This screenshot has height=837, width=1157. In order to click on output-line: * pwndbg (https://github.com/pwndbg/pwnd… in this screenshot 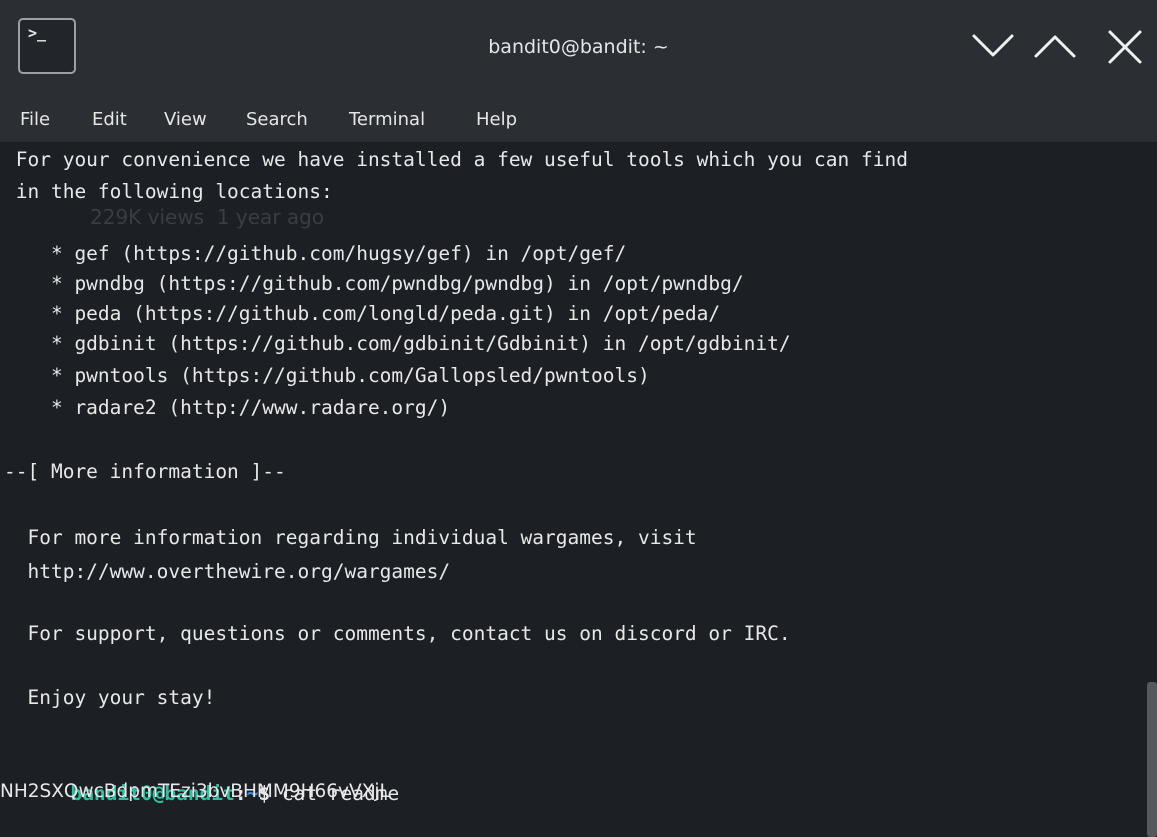, I will do `click(374, 283)`.